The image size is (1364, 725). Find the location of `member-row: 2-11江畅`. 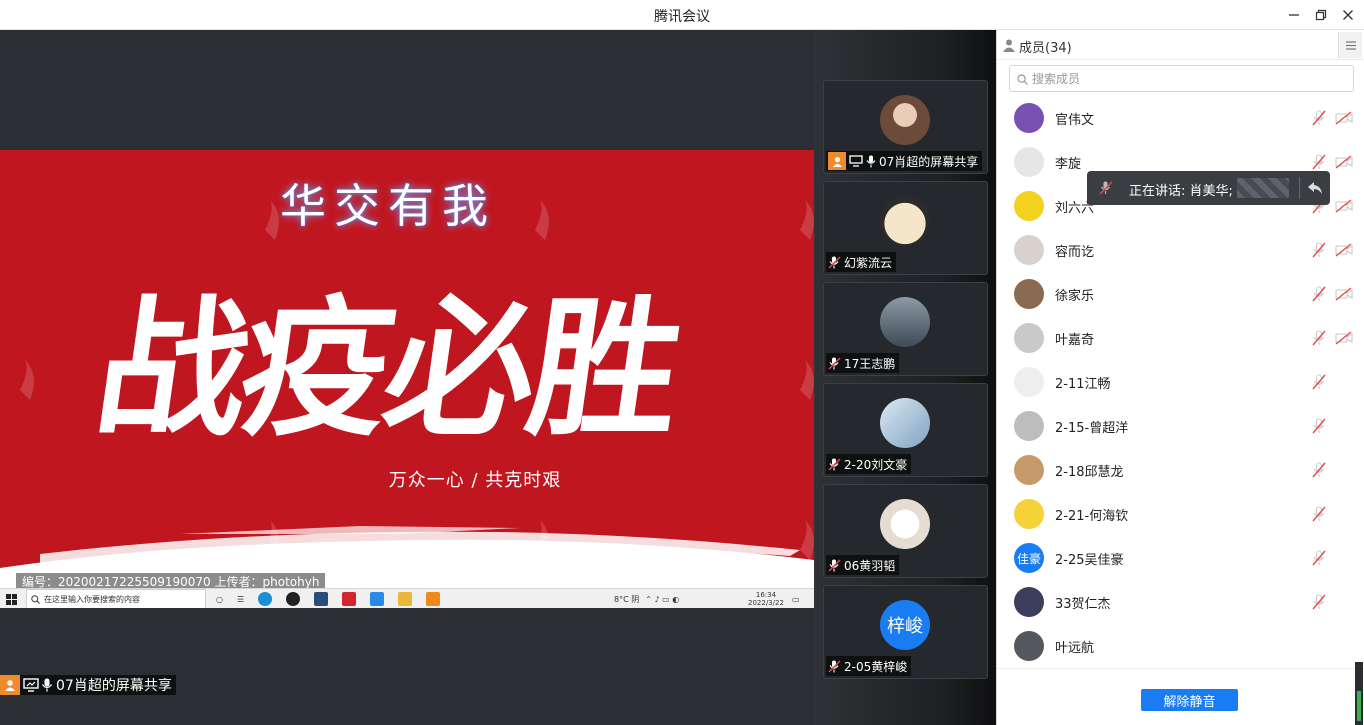

member-row: 2-11江畅 is located at coordinates (1180, 382).